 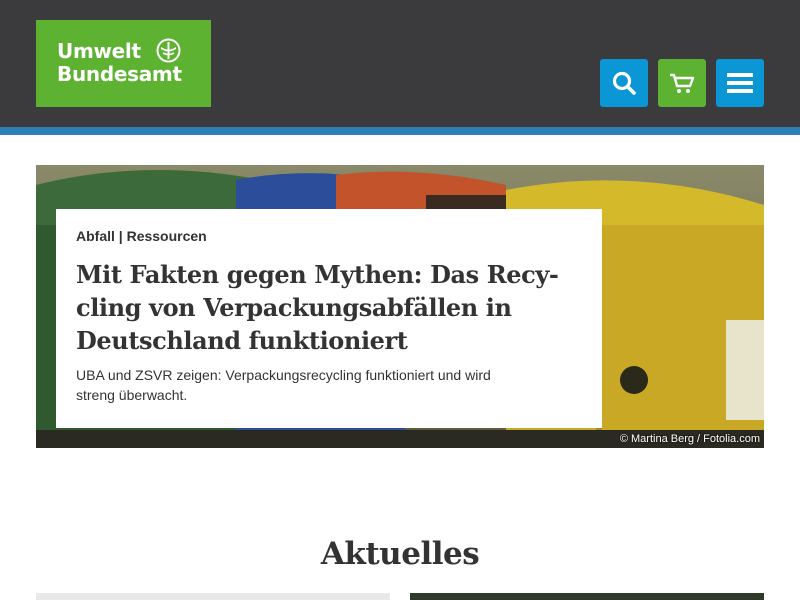 I want to click on menu-icon, so click(x=740, y=83).